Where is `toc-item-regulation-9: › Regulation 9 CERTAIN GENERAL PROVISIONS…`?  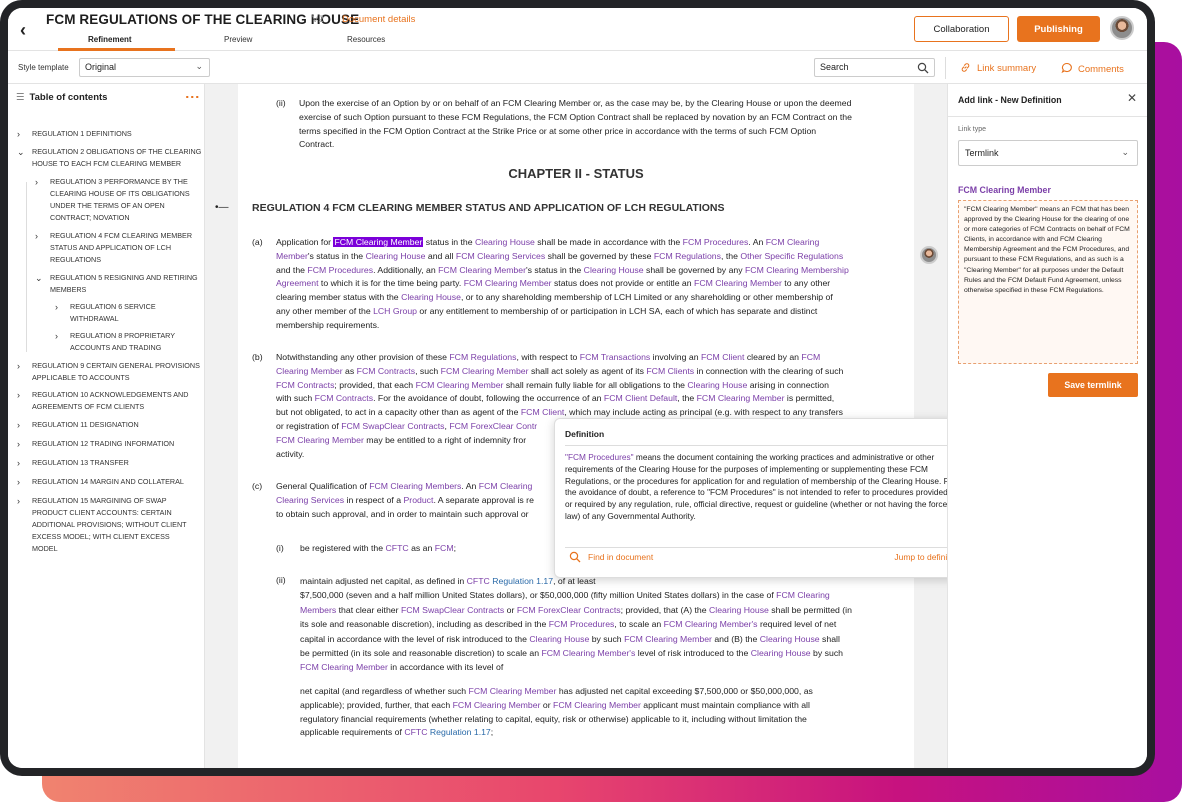
toc-item-regulation-9: › Regulation 9 CERTAIN GENERAL PROVISIONS… is located at coordinates (108, 372).